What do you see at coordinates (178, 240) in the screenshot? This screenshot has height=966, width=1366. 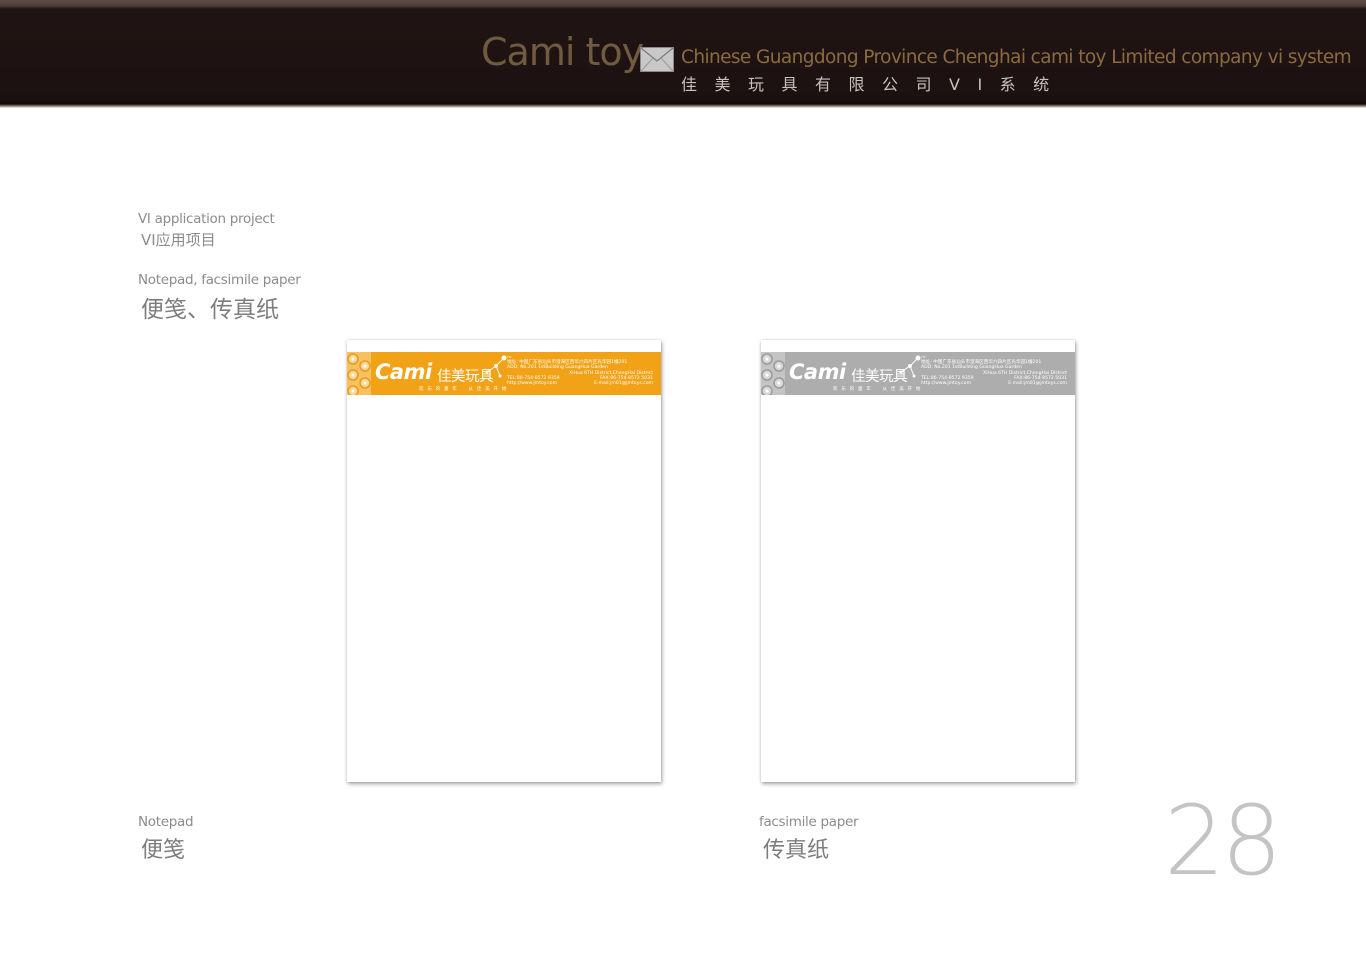 I see `category-label-cn: VI应用项目` at bounding box center [178, 240].